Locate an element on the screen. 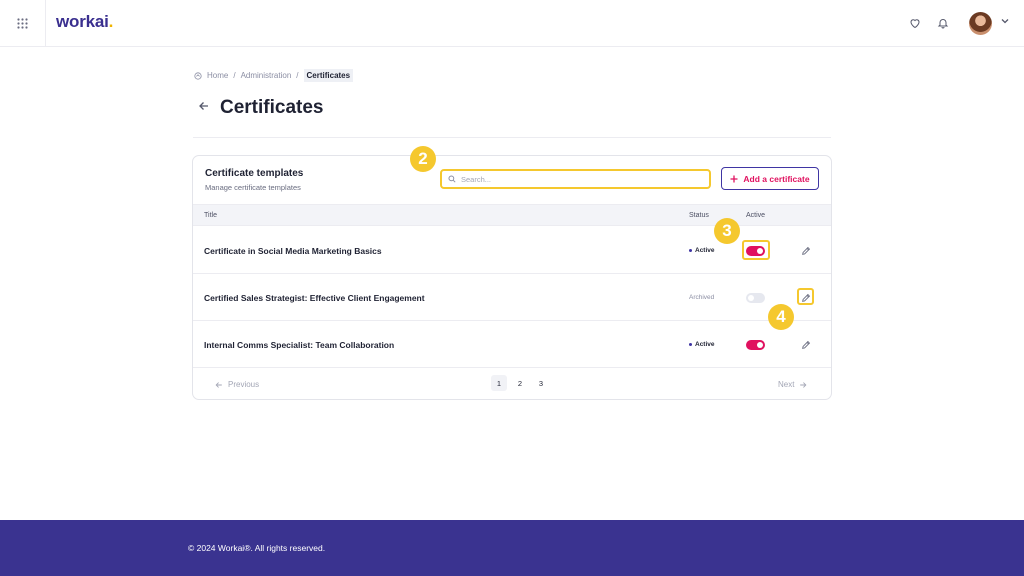 Image resolution: width=1024 pixels, height=576 pixels. card-subtitle: Manage certificate templates is located at coordinates (253, 187).